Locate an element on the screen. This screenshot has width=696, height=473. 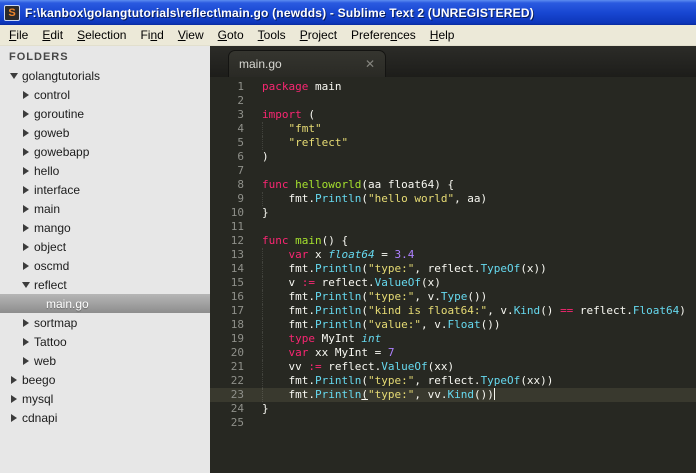
tree-folder-web: web is located at coordinates (105, 360).